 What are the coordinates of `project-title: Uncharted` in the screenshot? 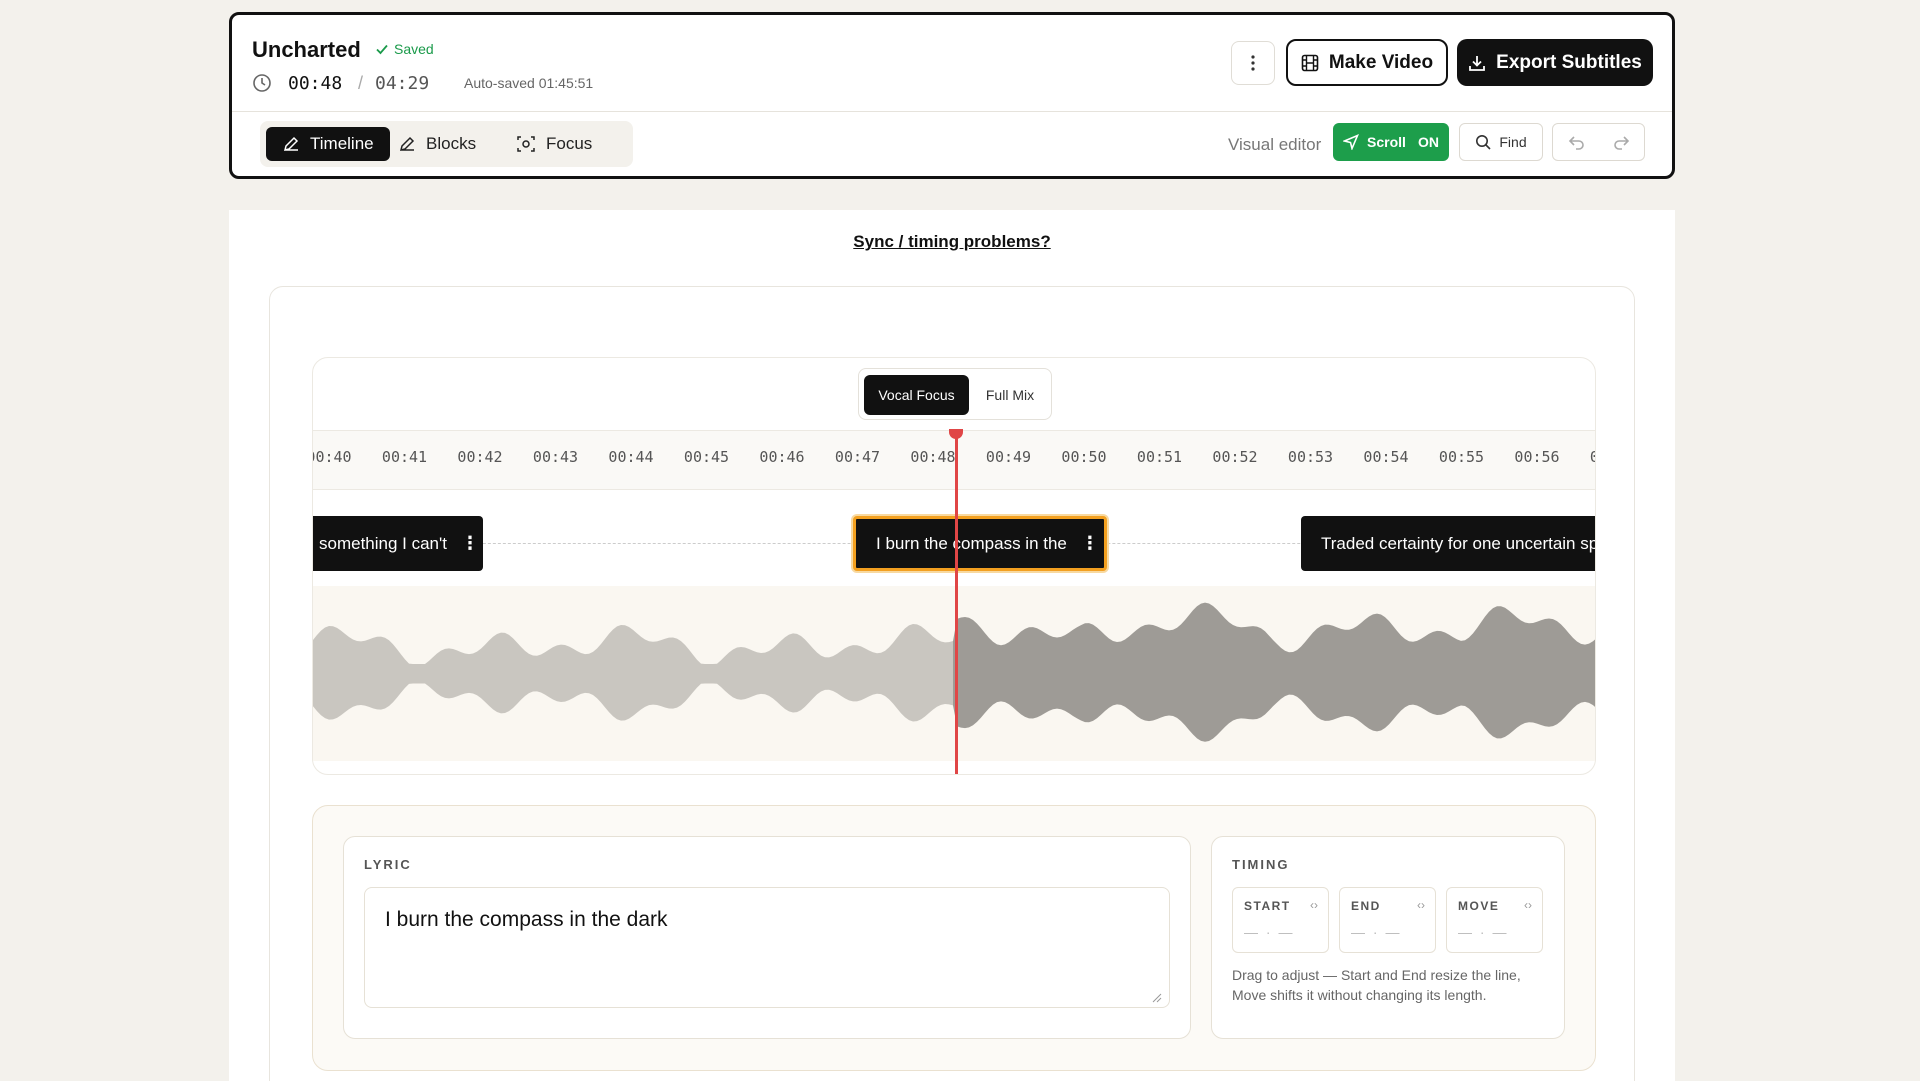 It's located at (306, 49).